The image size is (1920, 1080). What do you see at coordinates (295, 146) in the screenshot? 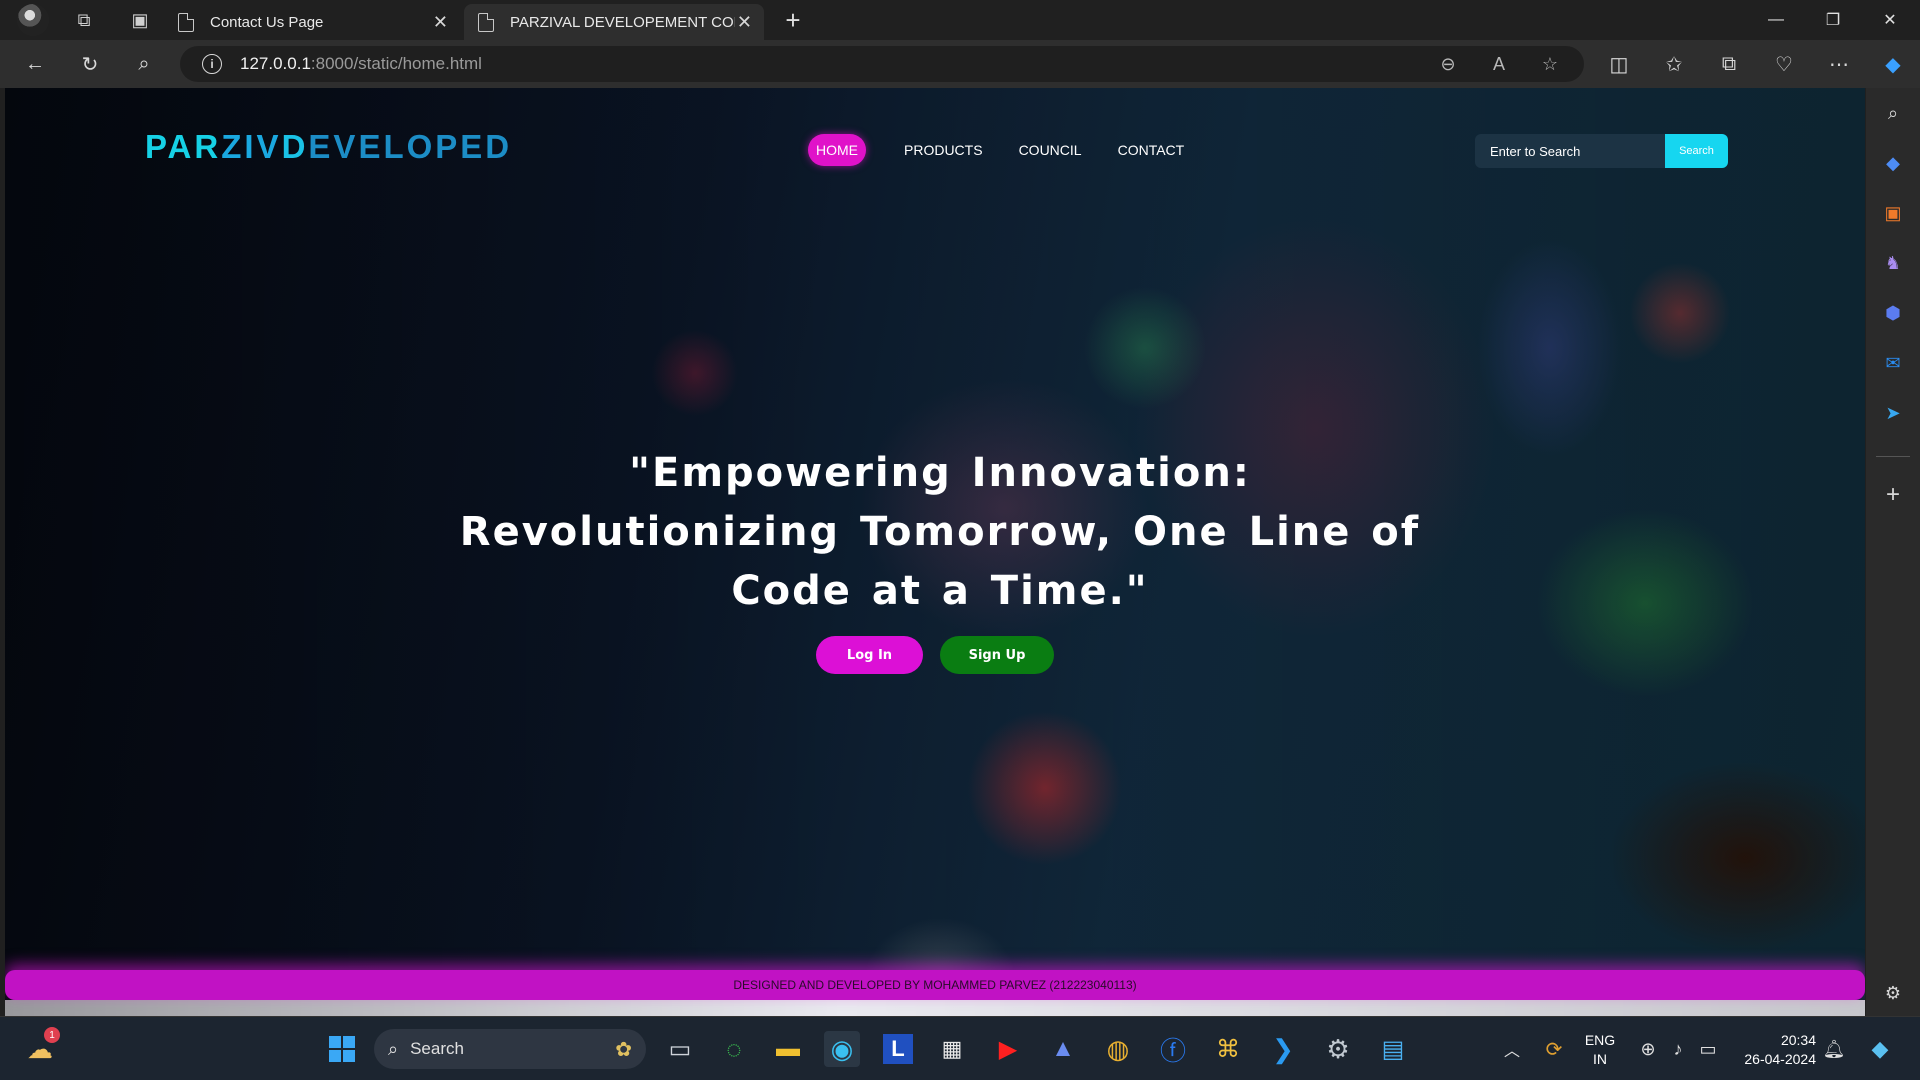
I see `logo-part-3: D` at bounding box center [295, 146].